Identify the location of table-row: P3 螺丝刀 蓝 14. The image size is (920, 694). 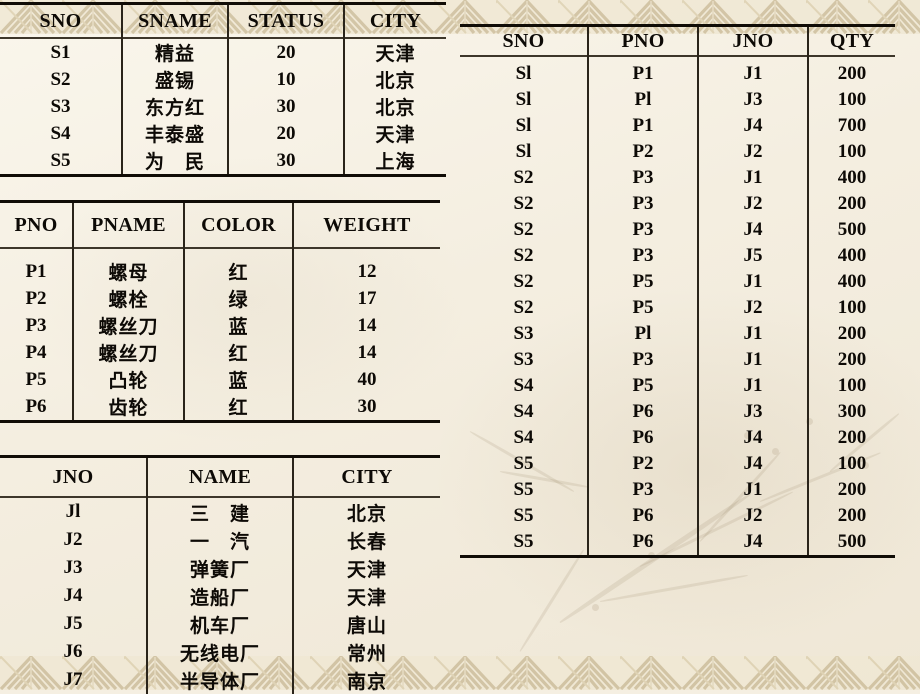
(220, 325).